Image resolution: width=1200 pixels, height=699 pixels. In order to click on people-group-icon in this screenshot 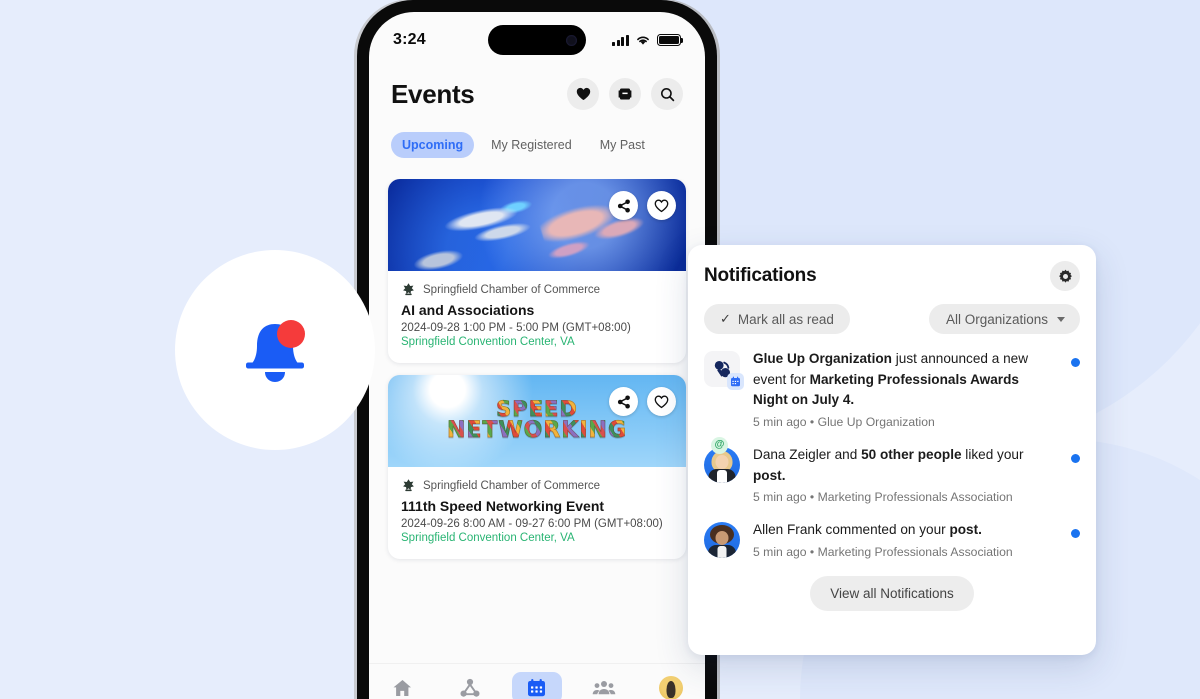, I will do `click(604, 688)`.